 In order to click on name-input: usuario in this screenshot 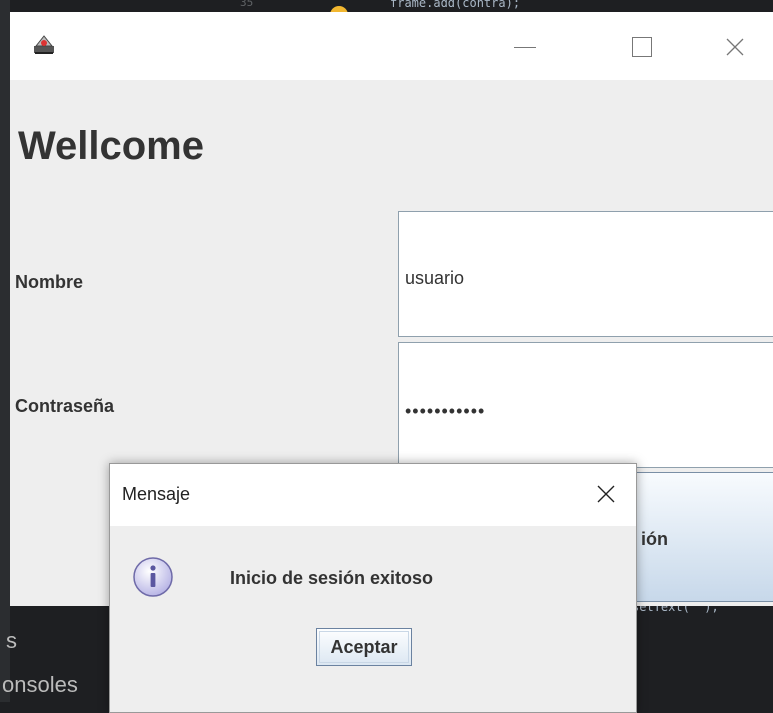, I will do `click(585, 274)`.